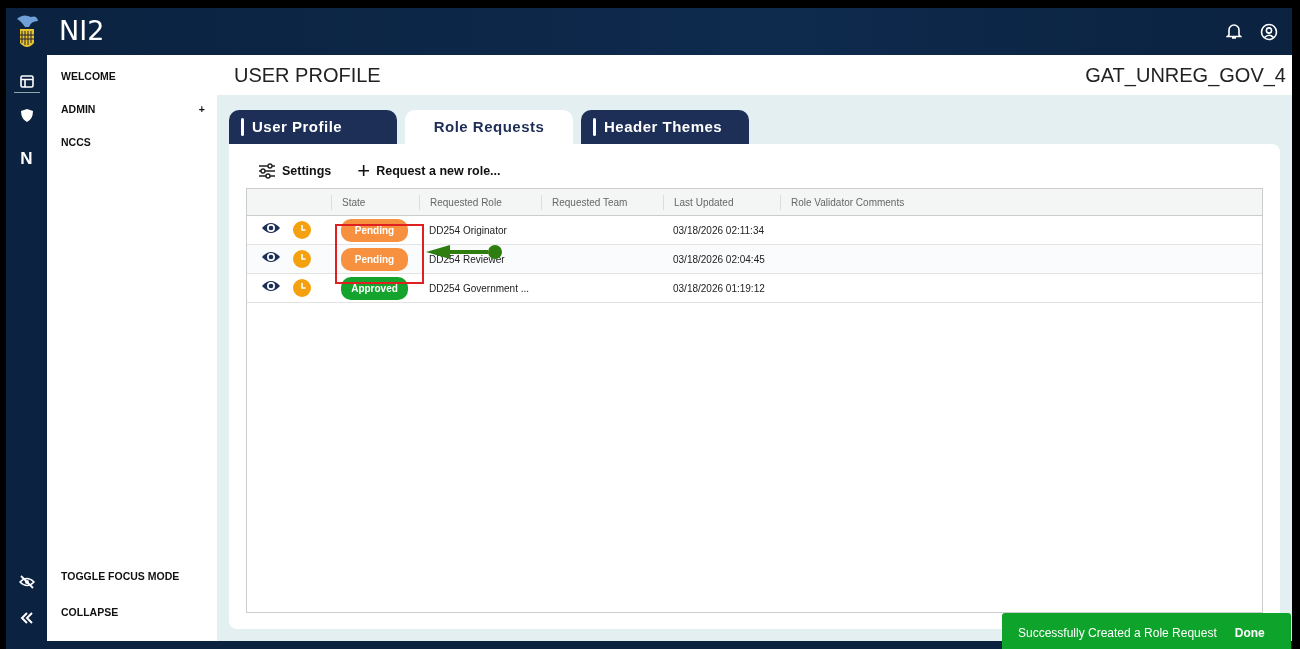 This screenshot has width=1300, height=649. What do you see at coordinates (313, 127) in the screenshot?
I see `tab: User Profile` at bounding box center [313, 127].